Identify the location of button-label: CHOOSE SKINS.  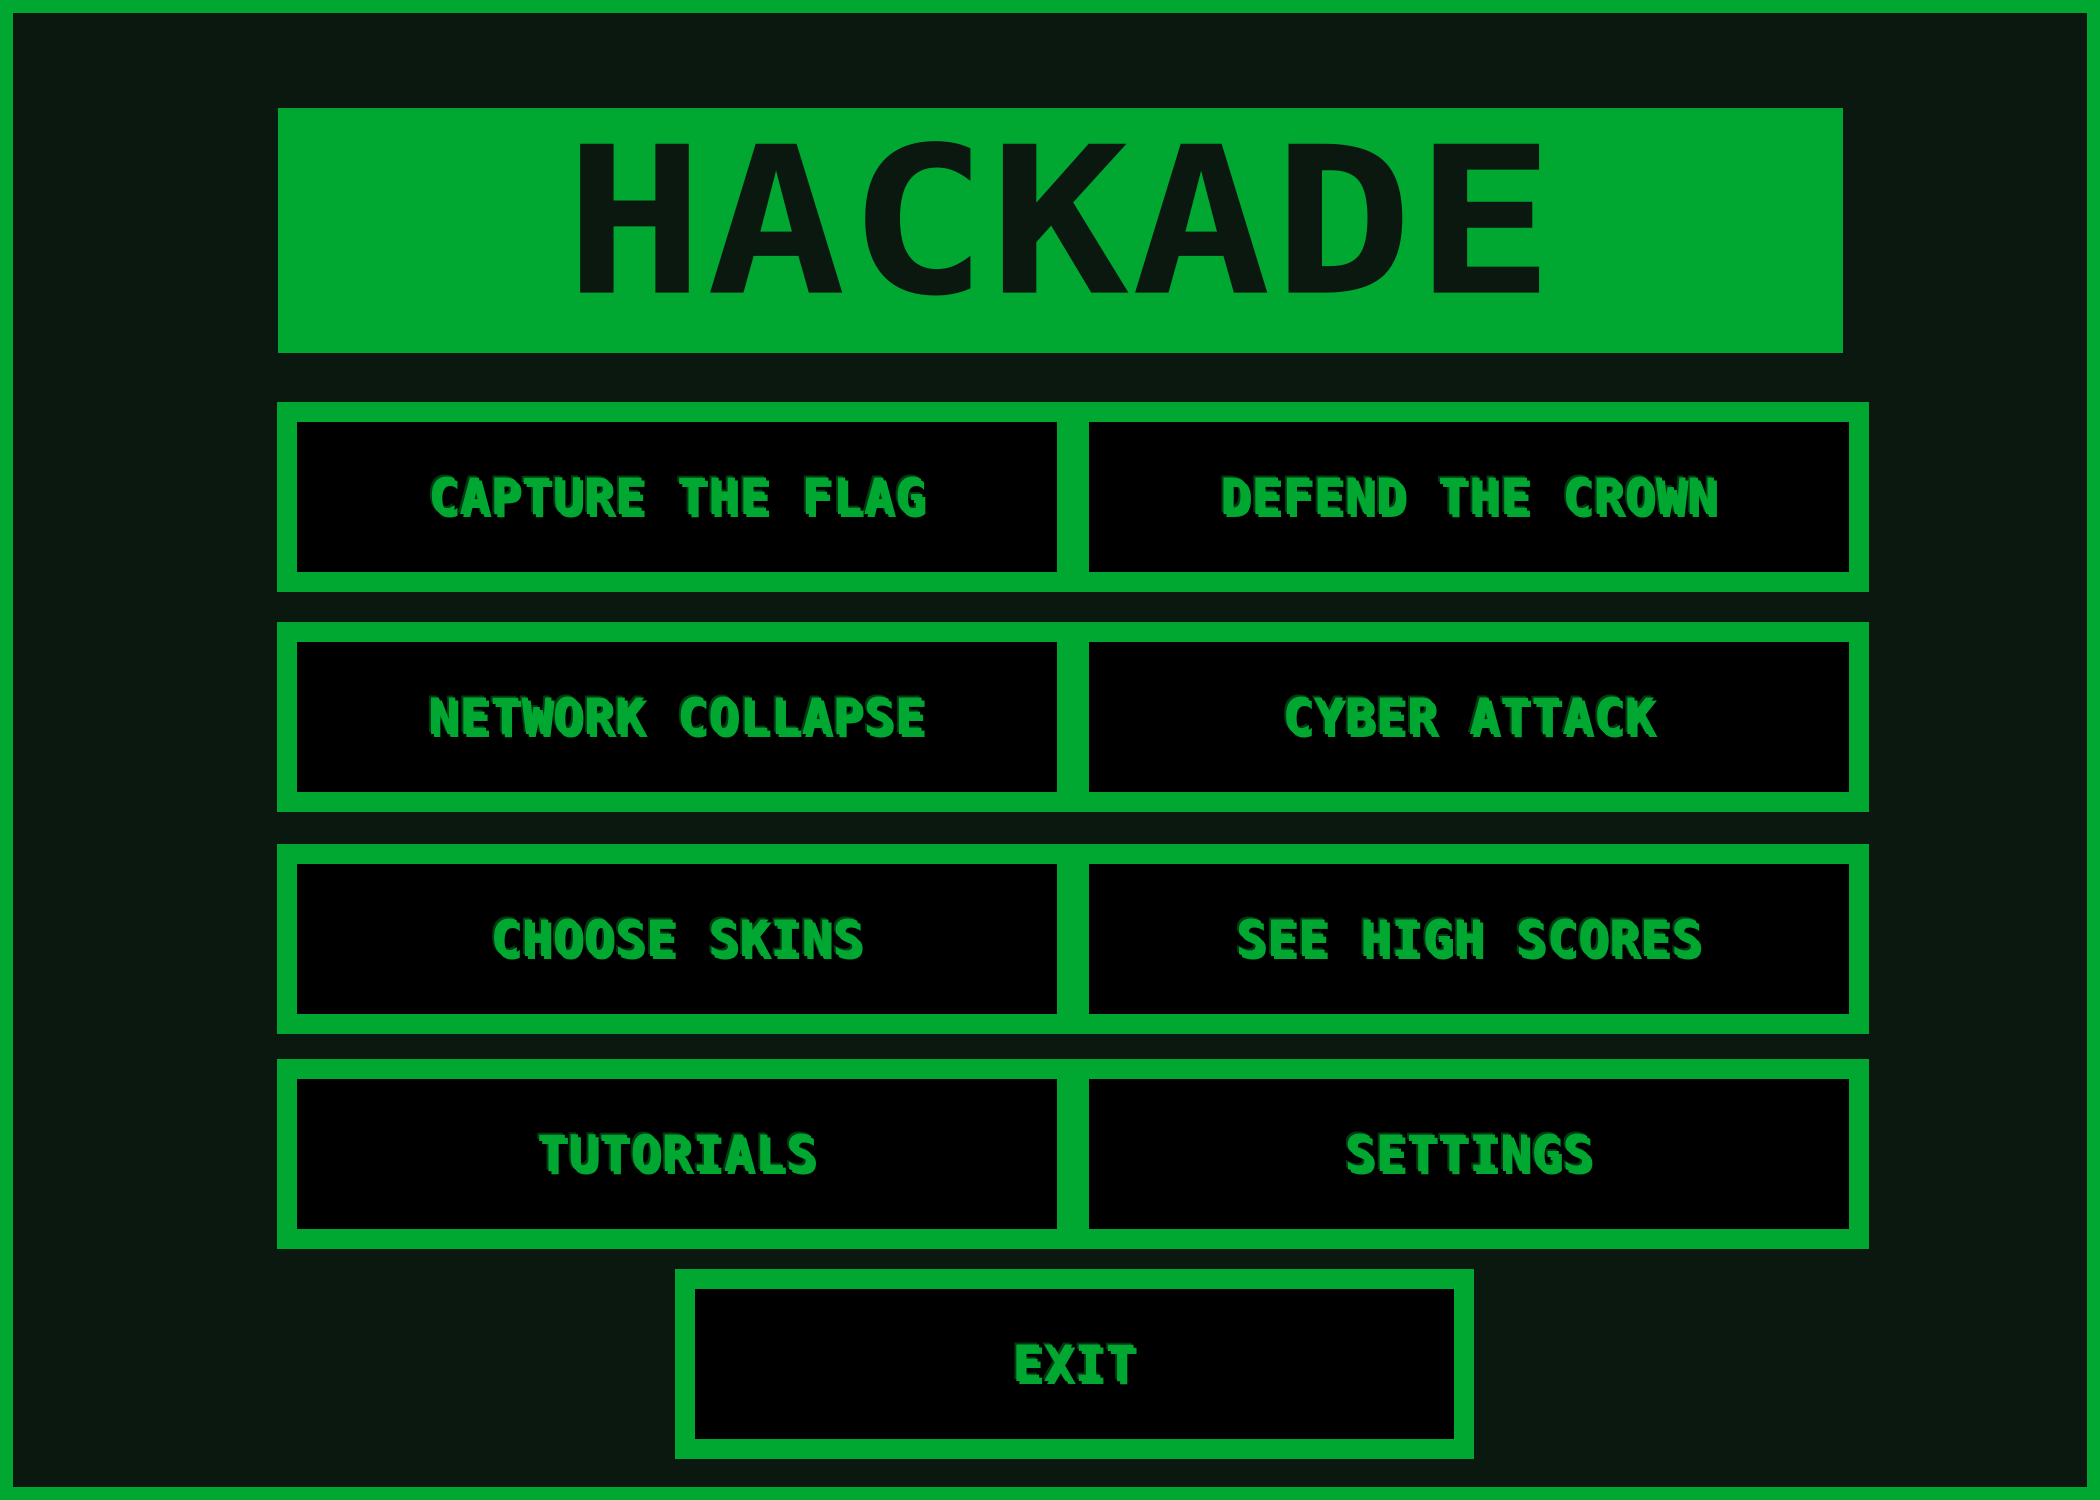
(676, 939).